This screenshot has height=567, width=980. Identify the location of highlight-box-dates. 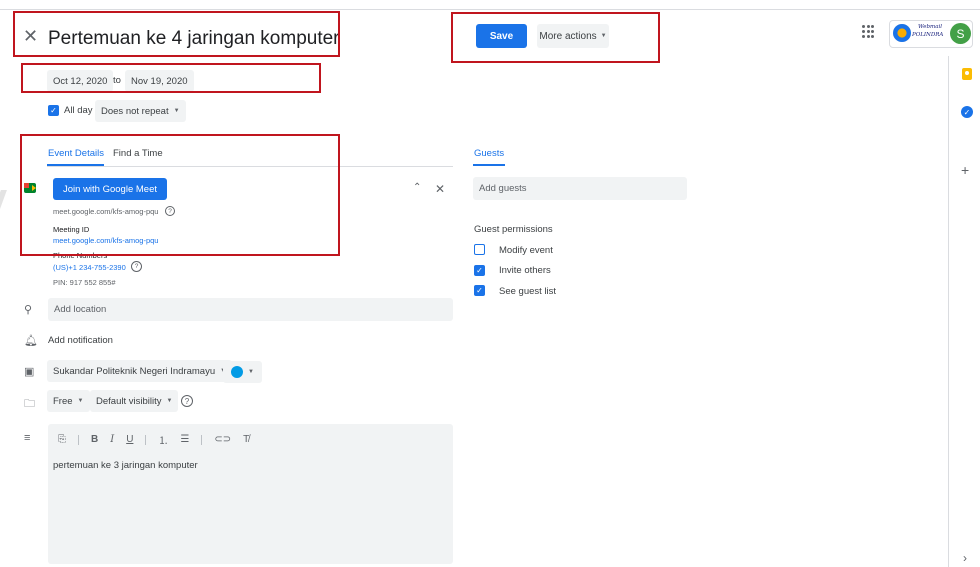
(171, 78).